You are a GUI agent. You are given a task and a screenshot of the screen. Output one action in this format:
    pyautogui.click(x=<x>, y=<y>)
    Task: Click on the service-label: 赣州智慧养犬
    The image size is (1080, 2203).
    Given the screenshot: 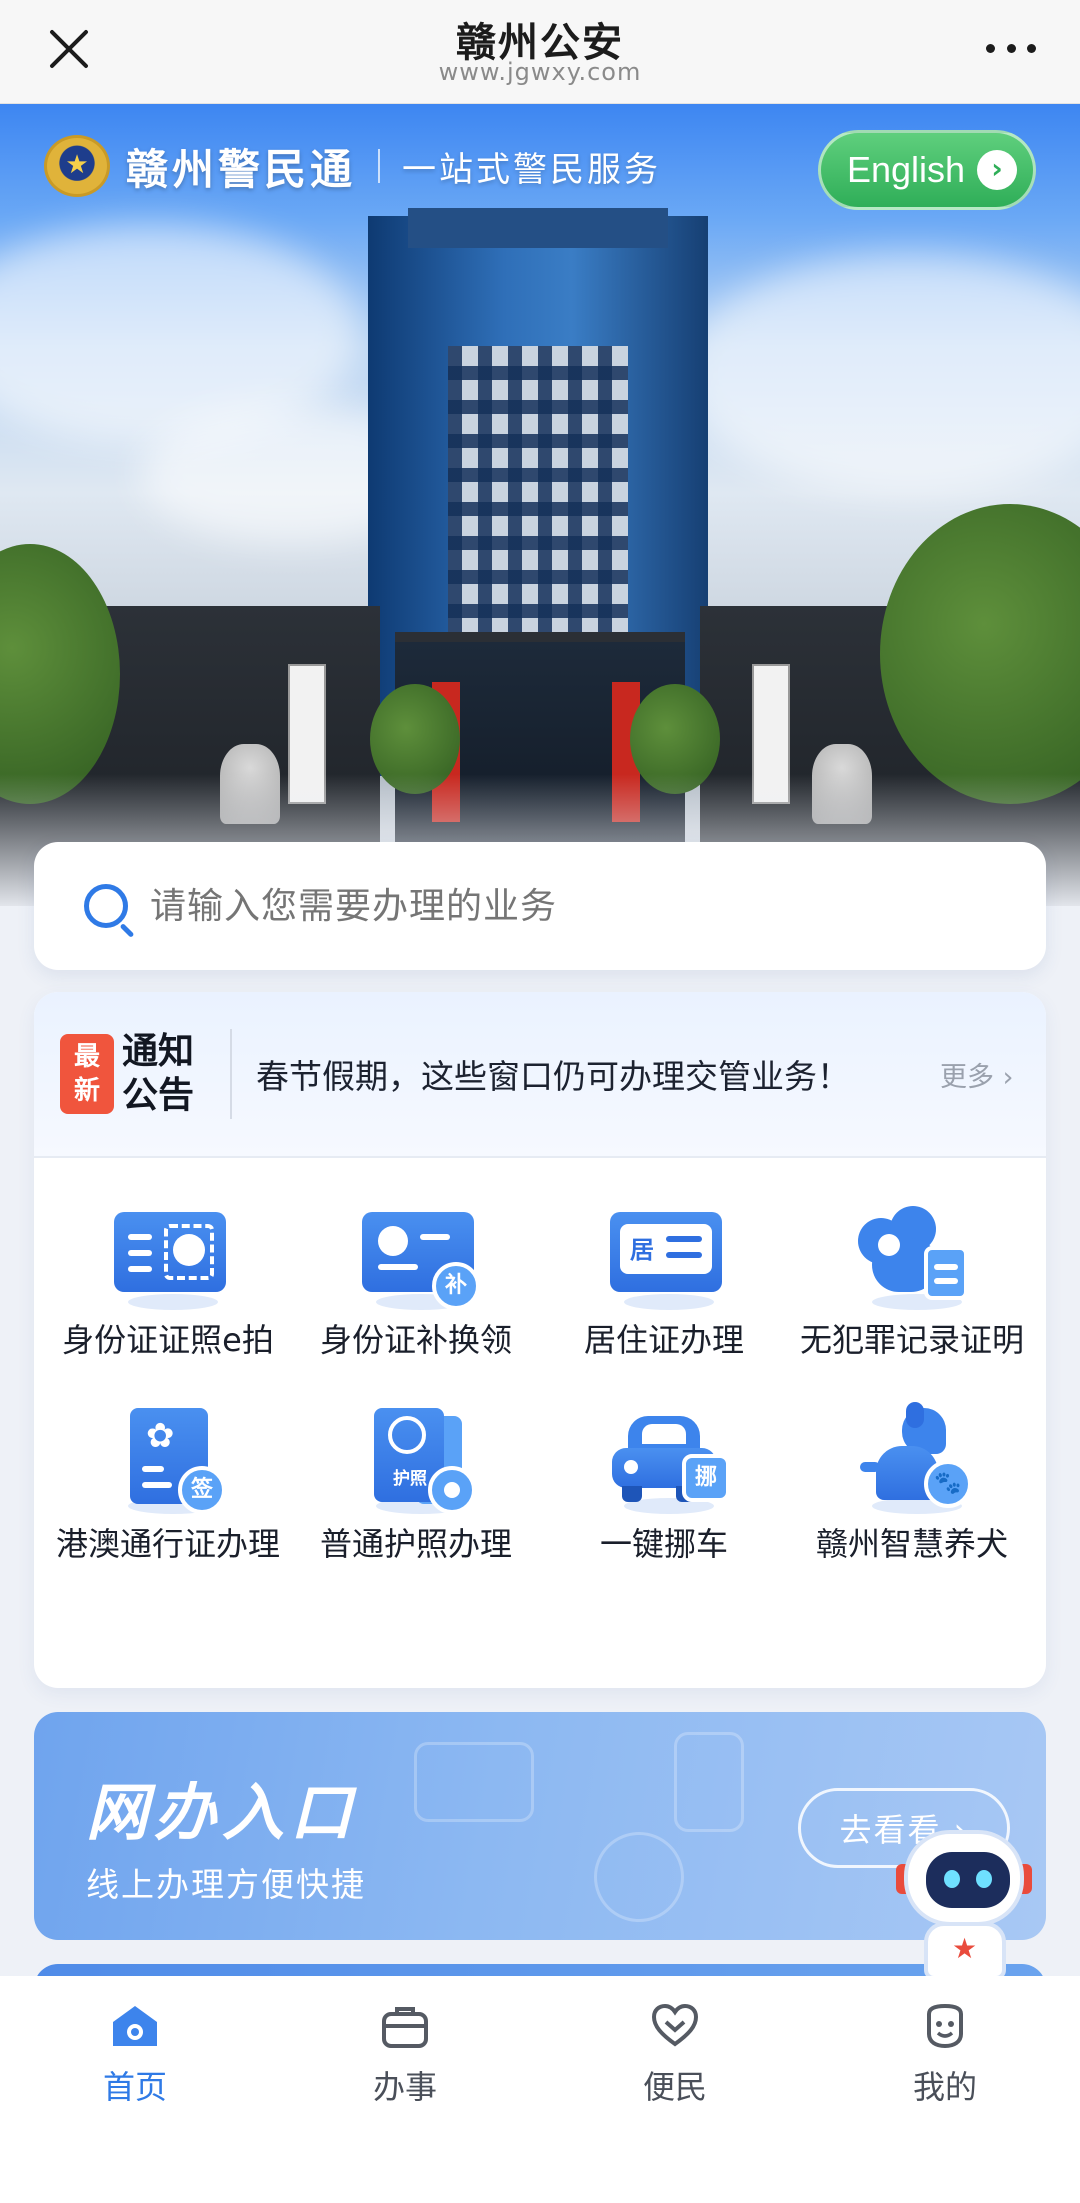 What is the action you would take?
    pyautogui.click(x=911, y=1544)
    